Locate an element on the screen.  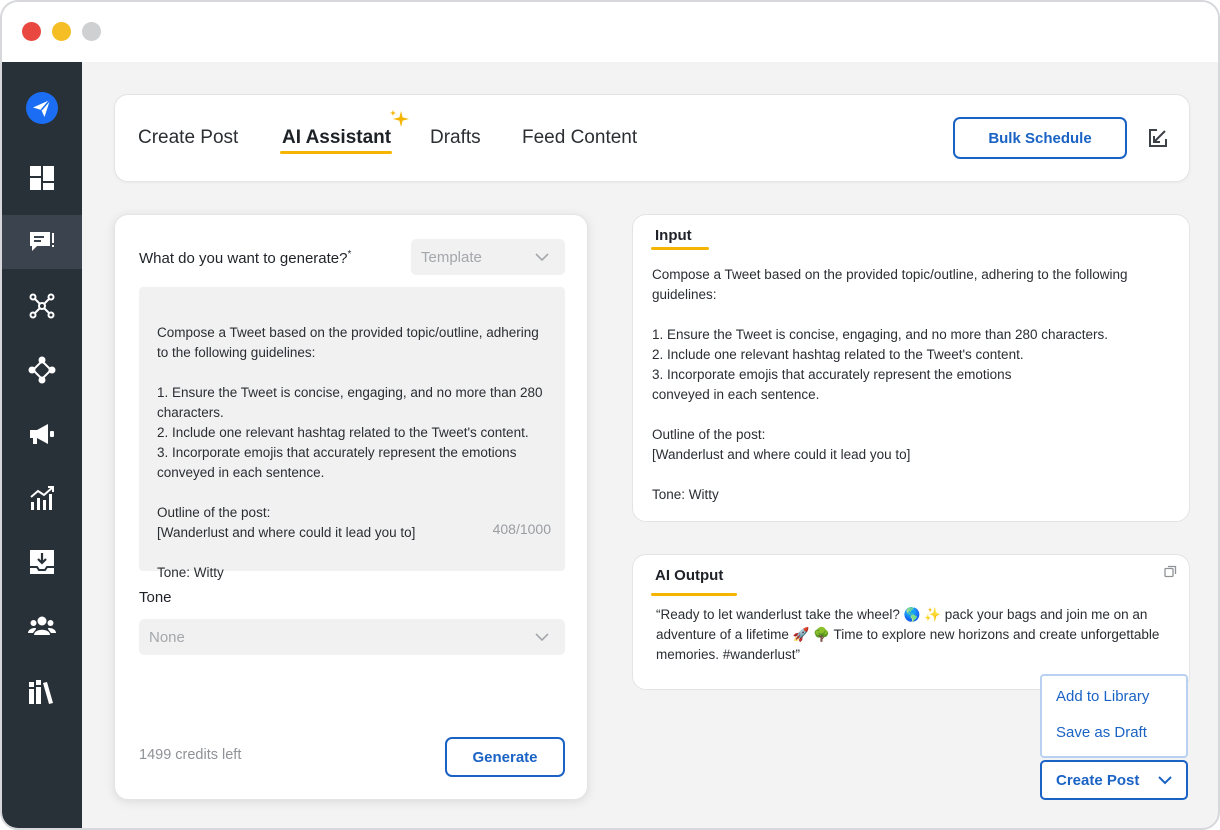
sidebar-item-inbox is located at coordinates (42, 562).